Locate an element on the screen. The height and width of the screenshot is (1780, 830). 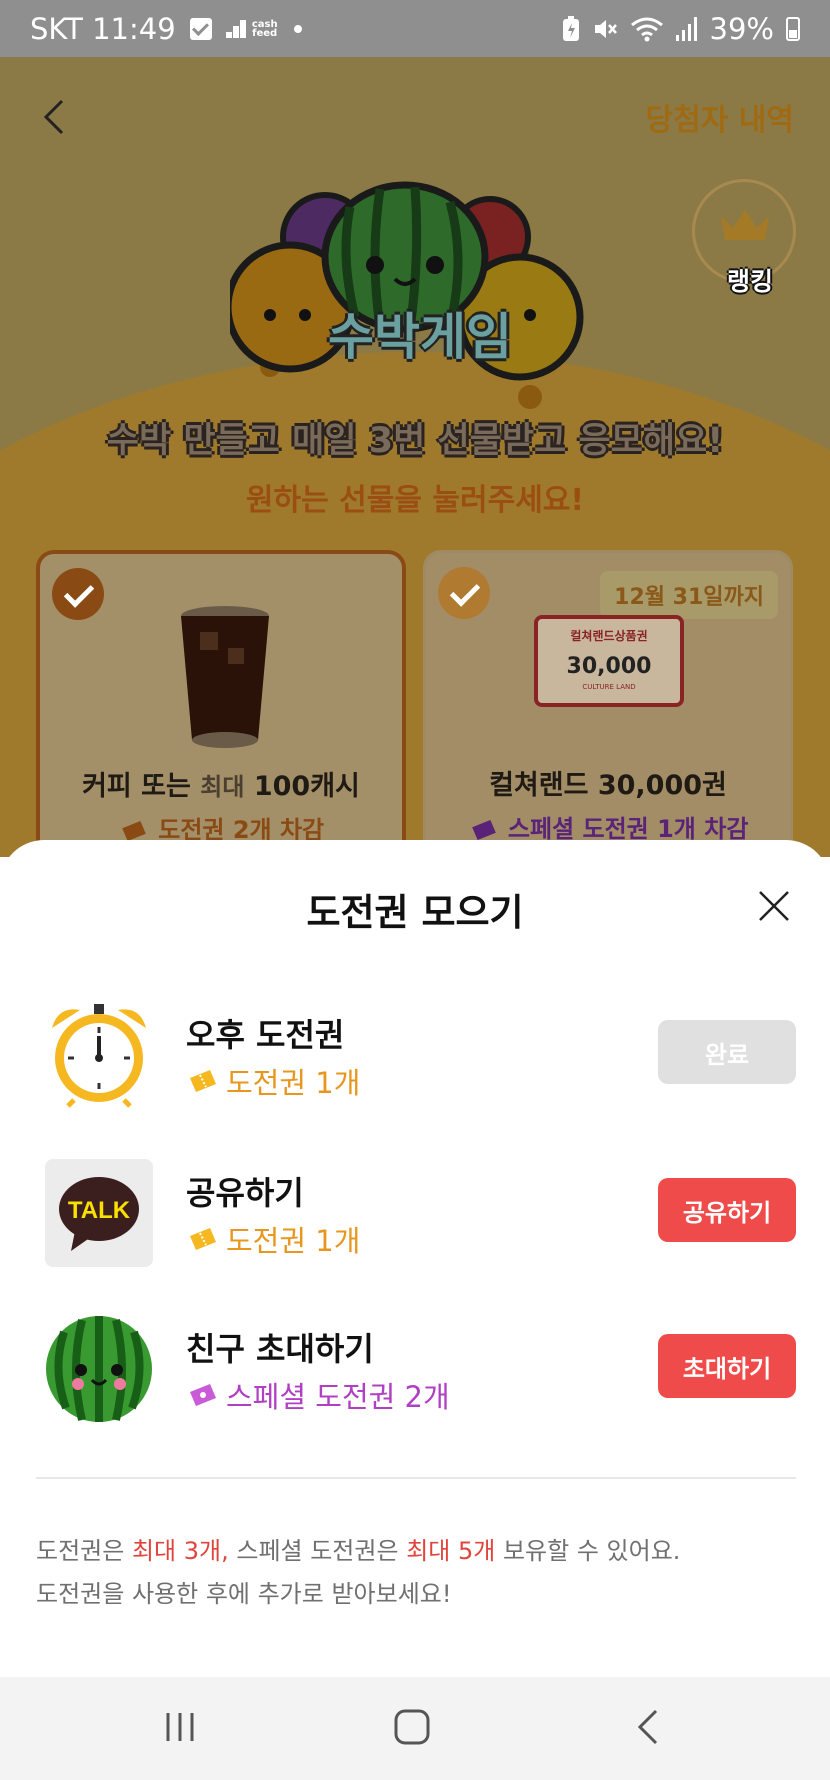
back-icon is located at coordinates (648, 1727).